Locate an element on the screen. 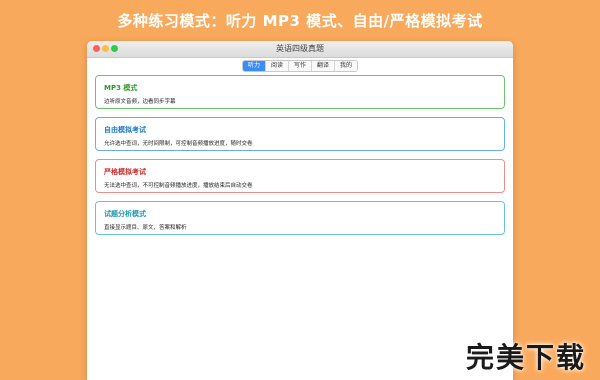 Image resolution: width=600 pixels, height=380 pixels. window-title: 英语四级真题 is located at coordinates (300, 48).